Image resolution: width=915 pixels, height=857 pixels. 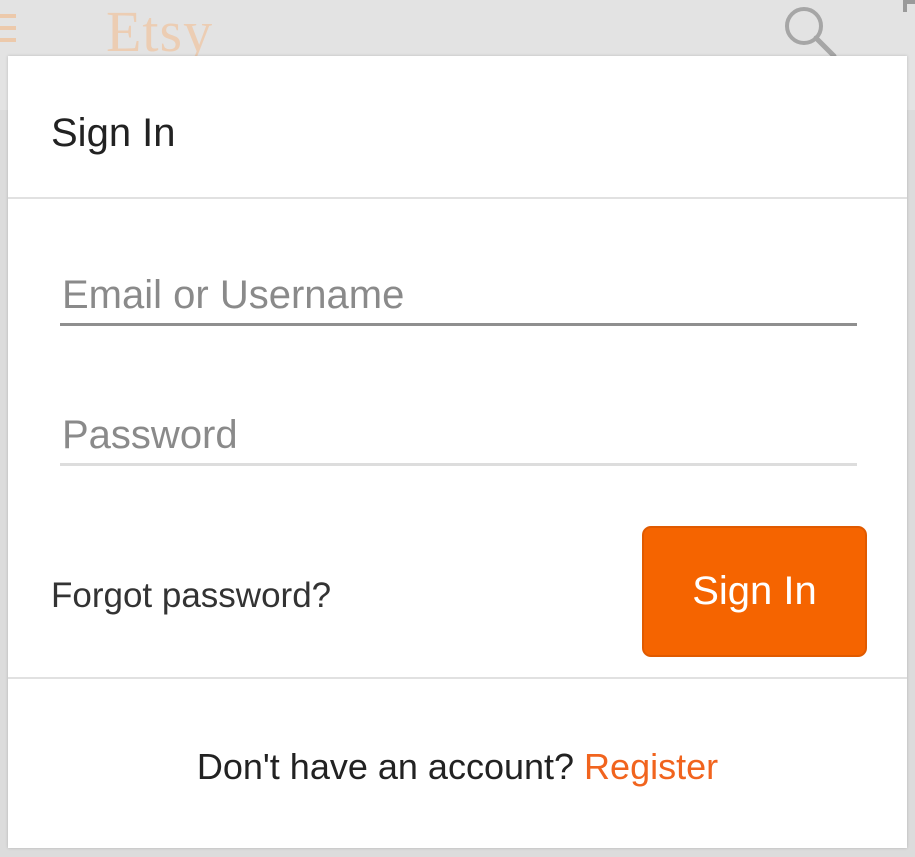 I want to click on email-or-username-input, so click(x=458, y=295).